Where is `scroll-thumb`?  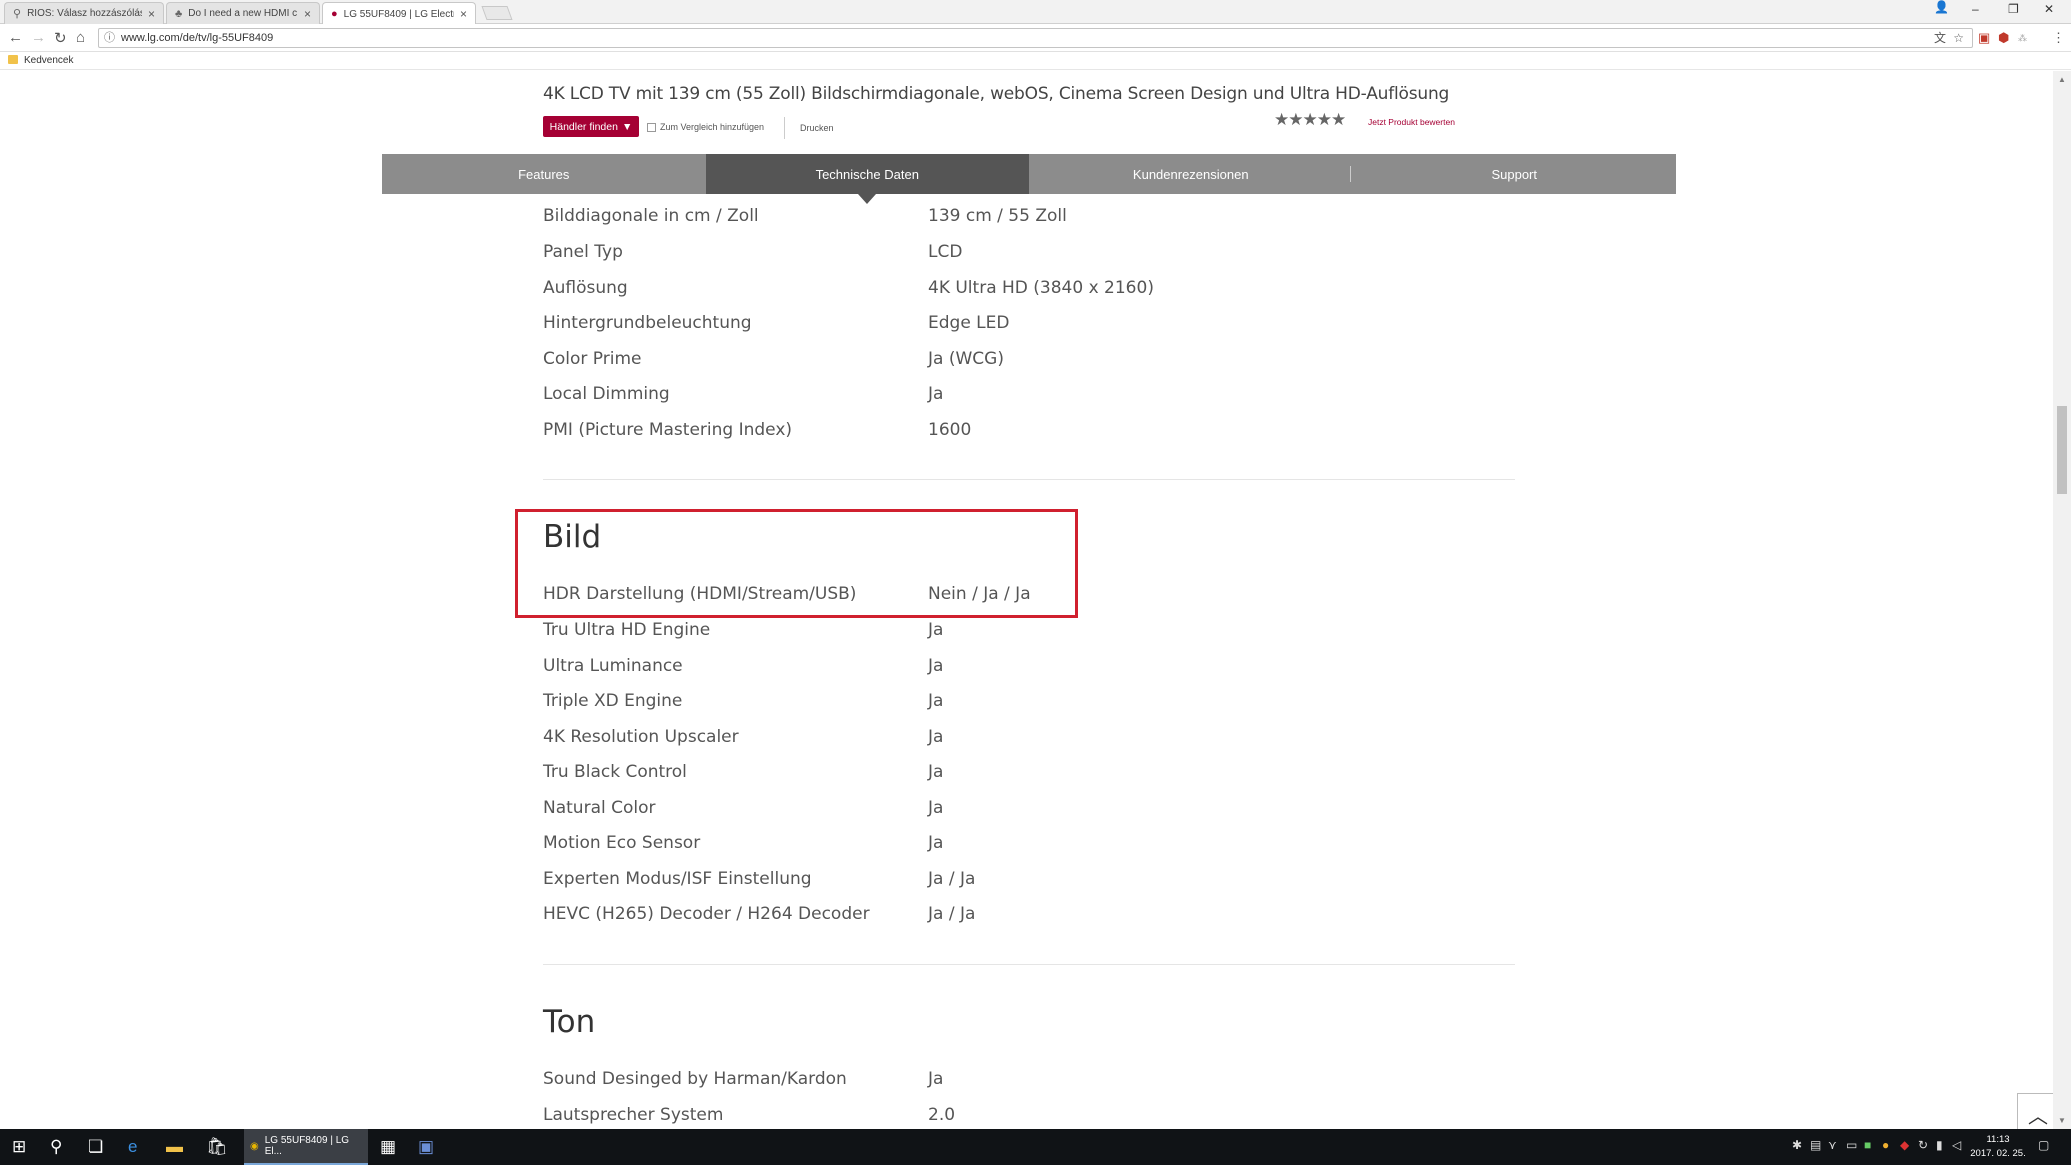 scroll-thumb is located at coordinates (2062, 450).